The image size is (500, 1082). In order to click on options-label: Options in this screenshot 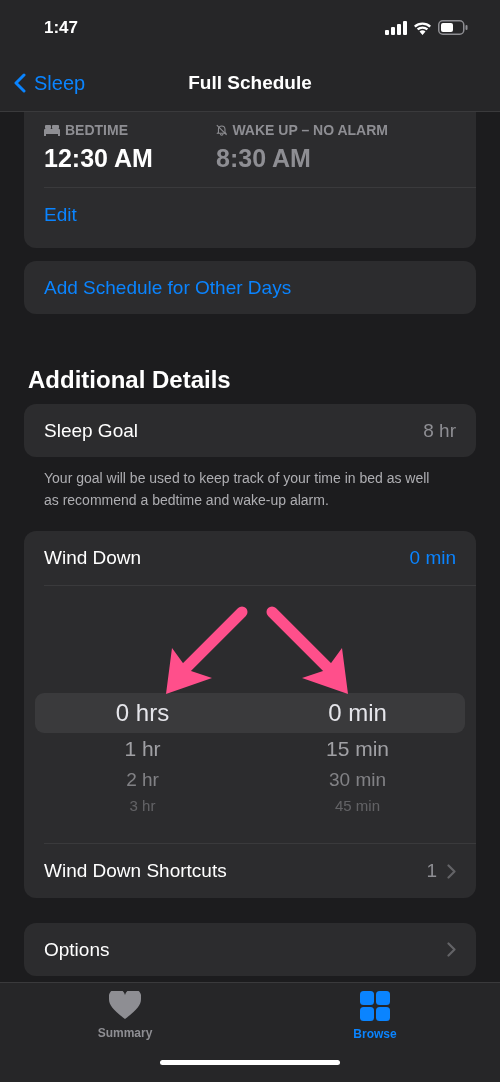, I will do `click(77, 949)`.